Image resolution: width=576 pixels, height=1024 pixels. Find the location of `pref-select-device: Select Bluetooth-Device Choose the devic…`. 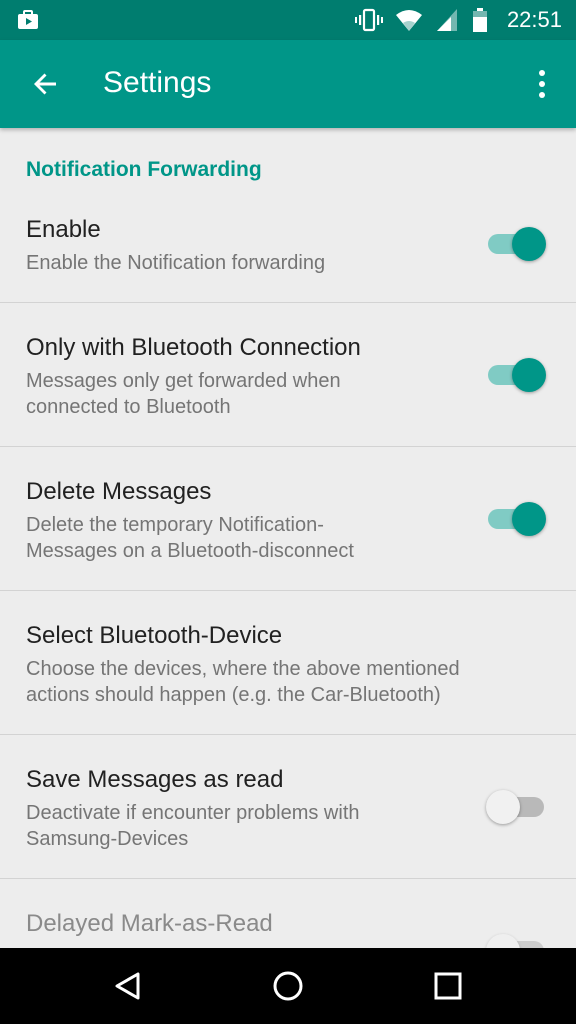

pref-select-device: Select Bluetooth-Device Choose the devic… is located at coordinates (288, 663).